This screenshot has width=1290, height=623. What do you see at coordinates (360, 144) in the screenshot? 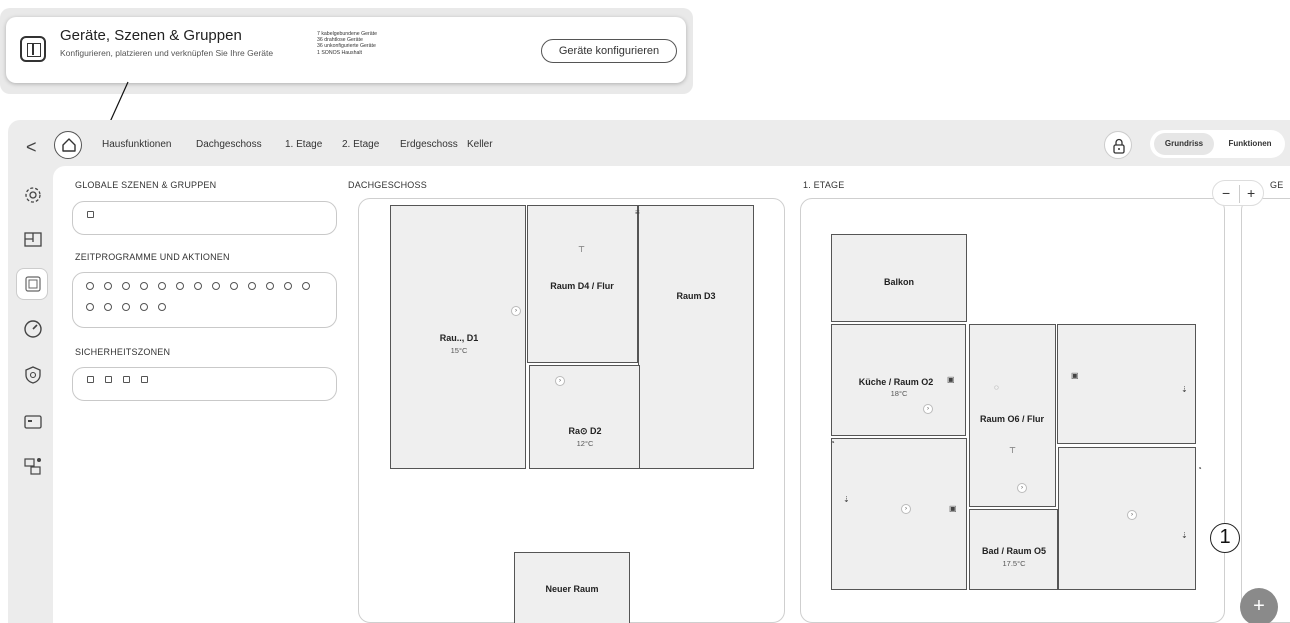
I see `tab-2-etage: 2. Etage` at bounding box center [360, 144].